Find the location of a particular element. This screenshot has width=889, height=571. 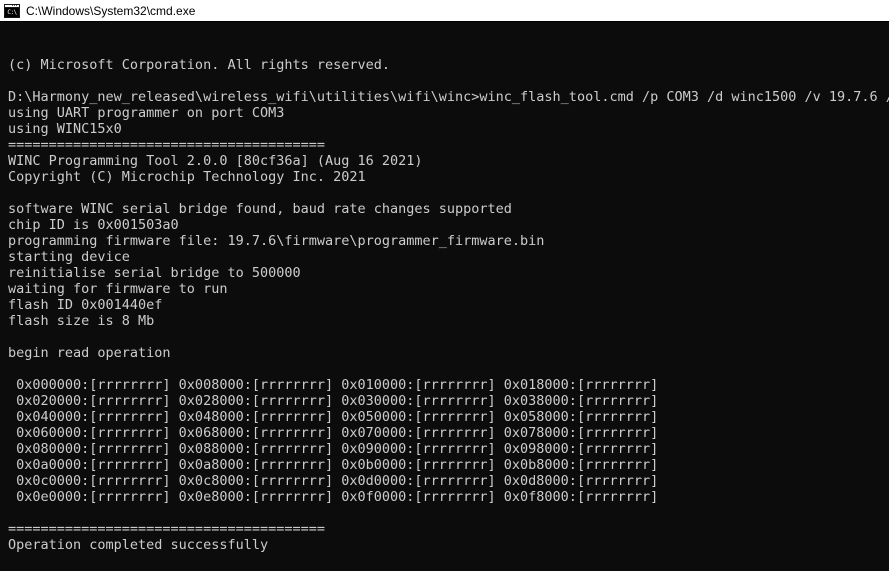

terminal-line: reinitialise serial bridge to 500000 is located at coordinates (154, 273).